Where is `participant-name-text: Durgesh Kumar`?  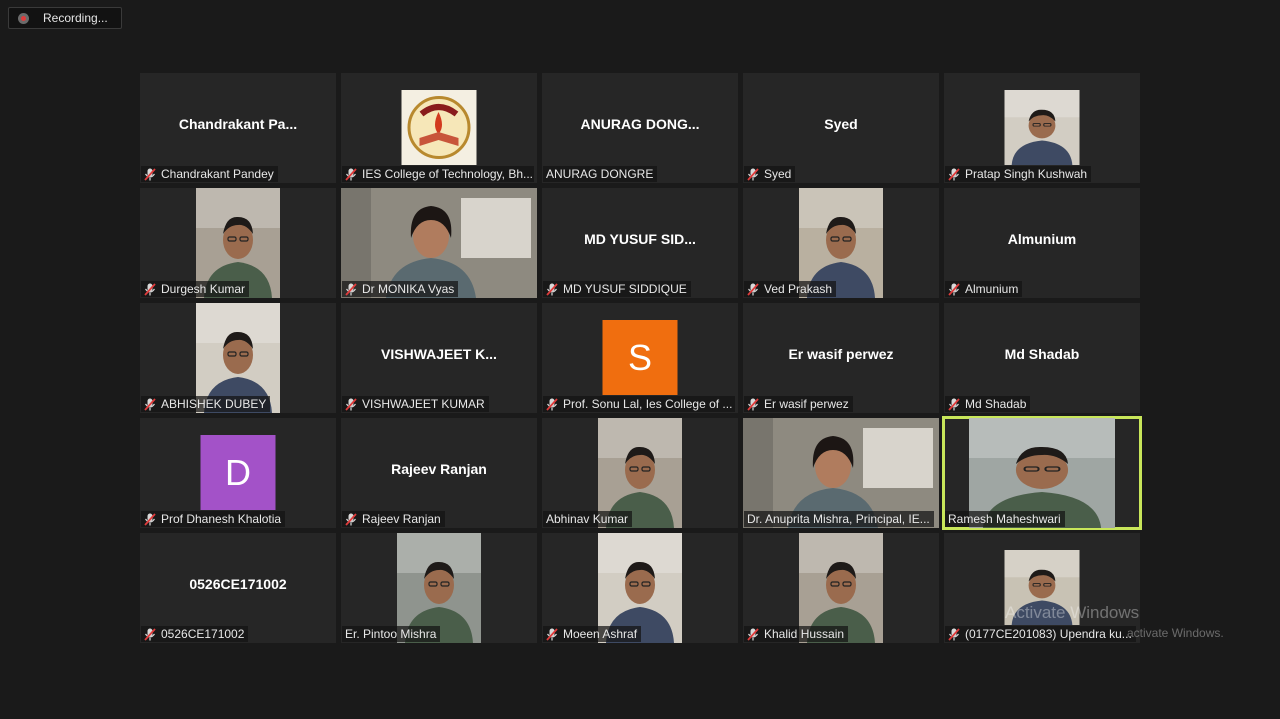 participant-name-text: Durgesh Kumar is located at coordinates (203, 289).